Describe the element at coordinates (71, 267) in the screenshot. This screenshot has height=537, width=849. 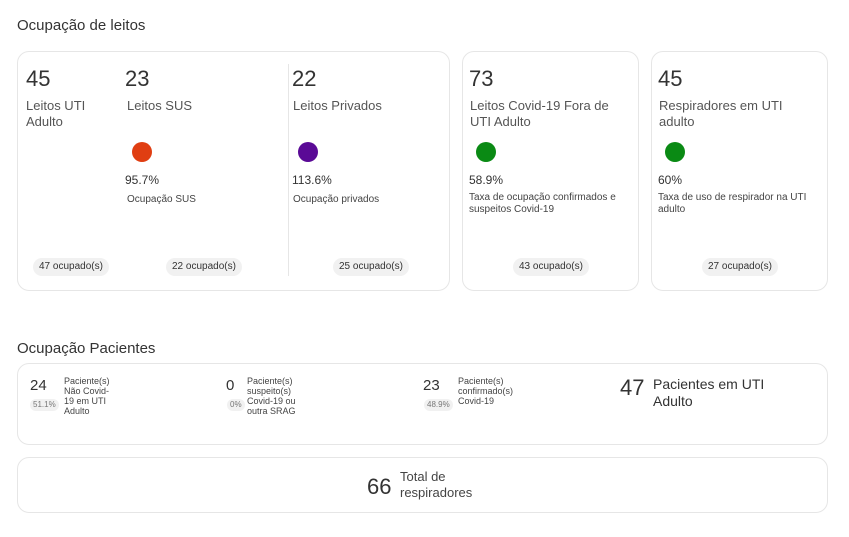
I see `uti-occupied-badge: 47 ocupado(s)` at that location.